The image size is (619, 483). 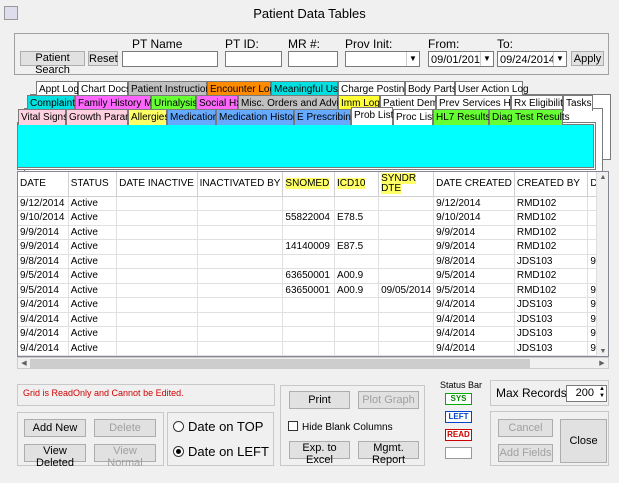 What do you see at coordinates (372, 116) in the screenshot?
I see `tab-prob-list: Prob List` at bounding box center [372, 116].